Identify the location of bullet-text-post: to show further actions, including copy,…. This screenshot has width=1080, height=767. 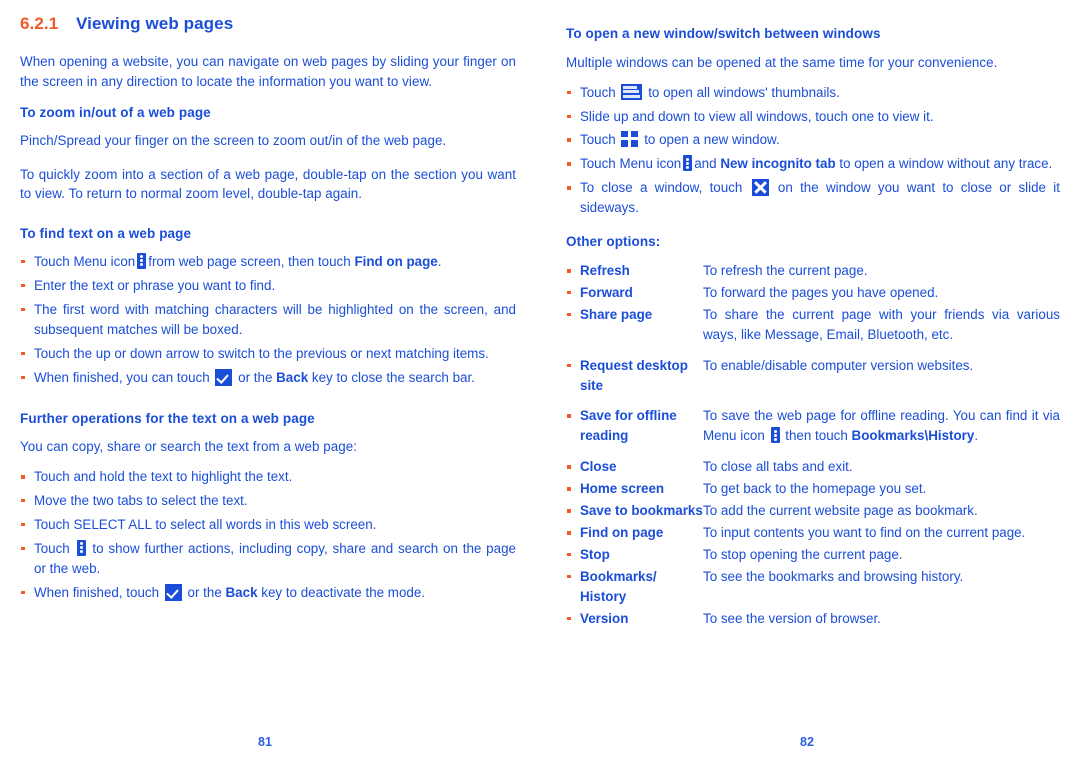
(275, 558).